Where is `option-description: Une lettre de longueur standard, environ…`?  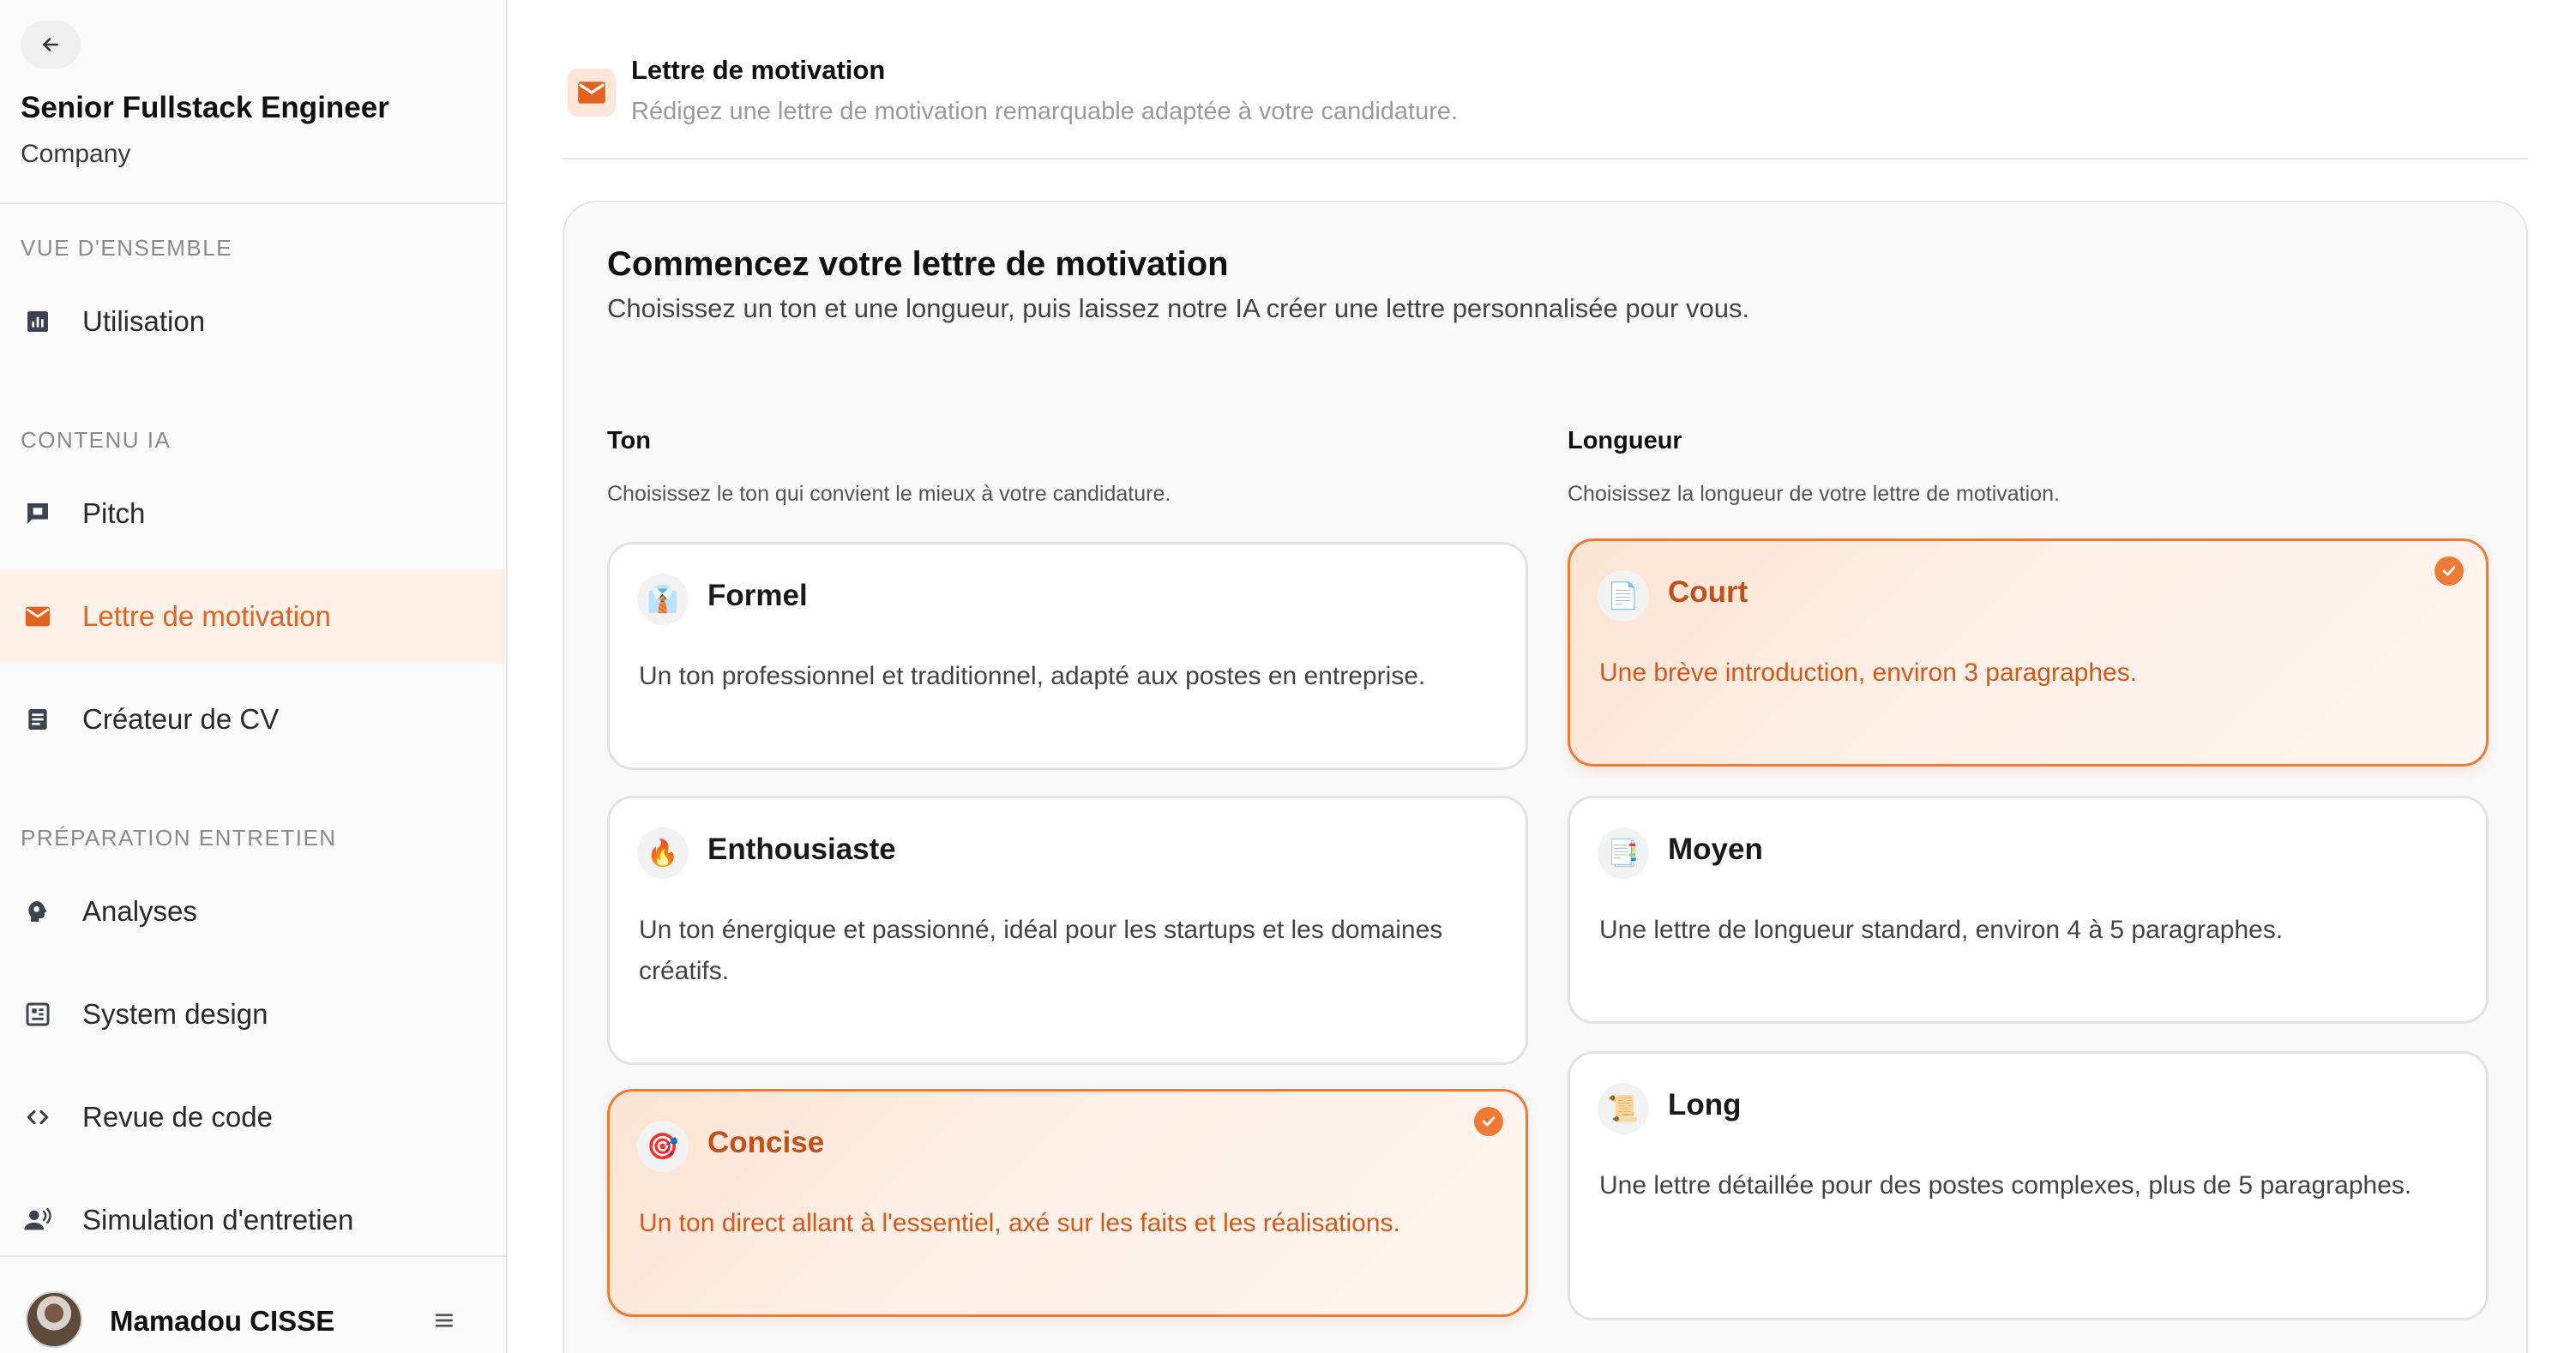 option-description: Une lettre de longueur standard, environ… is located at coordinates (1941, 930).